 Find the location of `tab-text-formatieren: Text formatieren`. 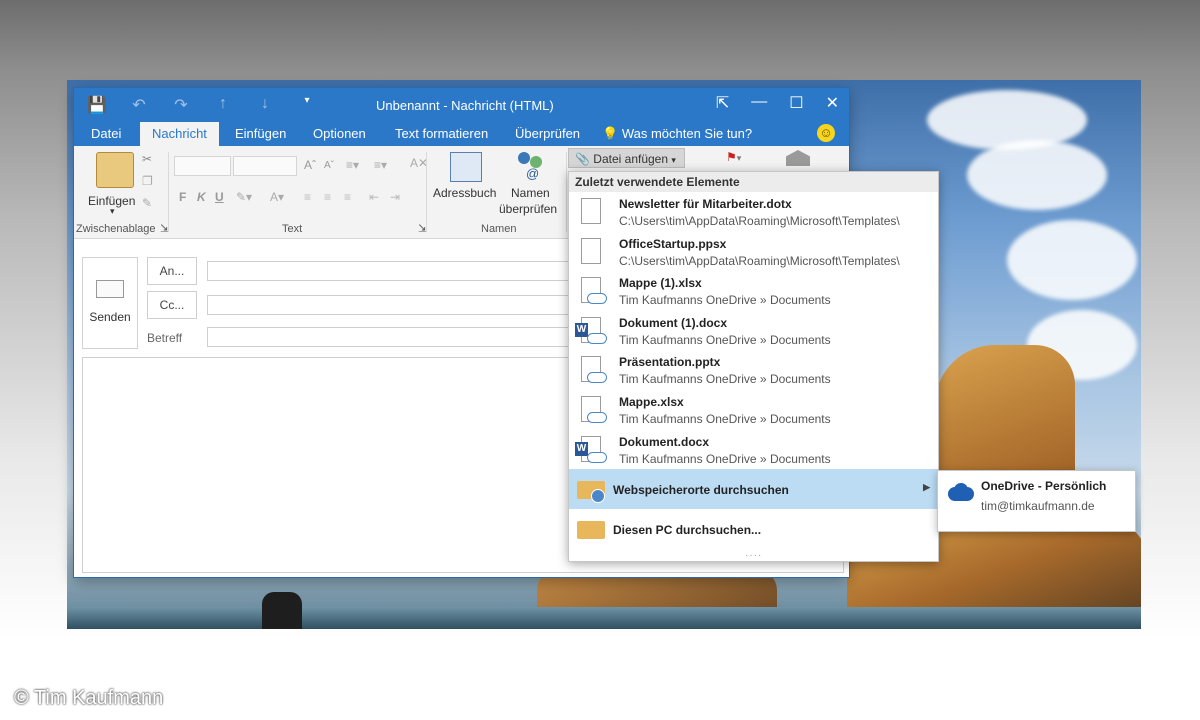

tab-text-formatieren: Text formatieren is located at coordinates (441, 133).